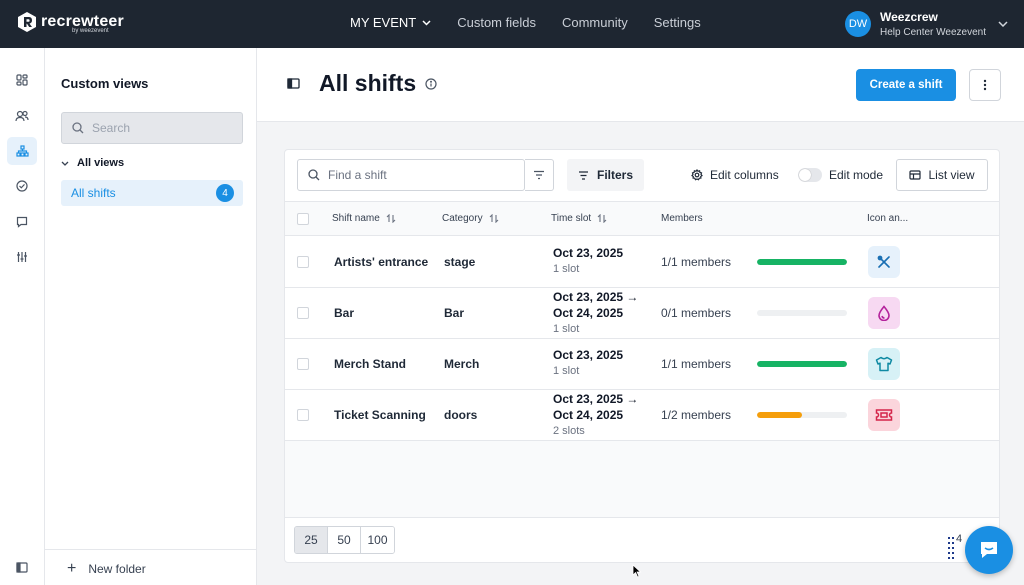  Describe the element at coordinates (368, 83) in the screenshot. I see `page-title: All shifts` at that location.